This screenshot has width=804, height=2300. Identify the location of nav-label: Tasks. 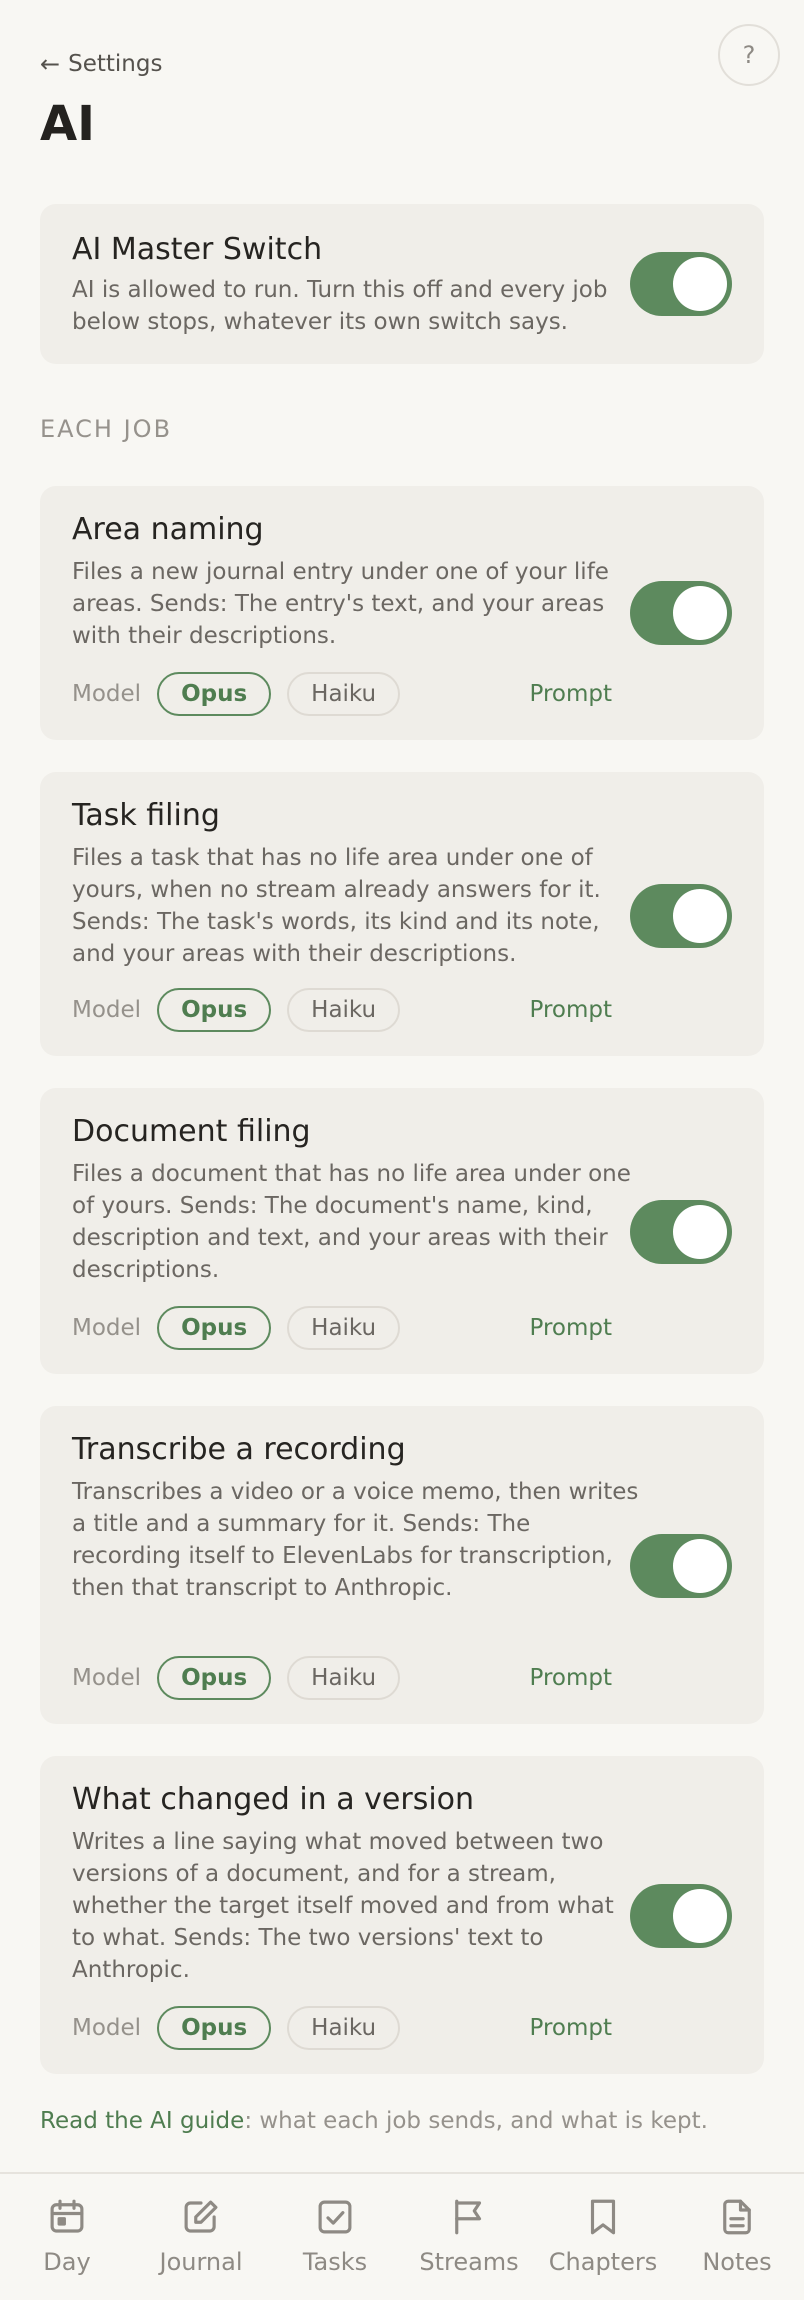
(335, 2262).